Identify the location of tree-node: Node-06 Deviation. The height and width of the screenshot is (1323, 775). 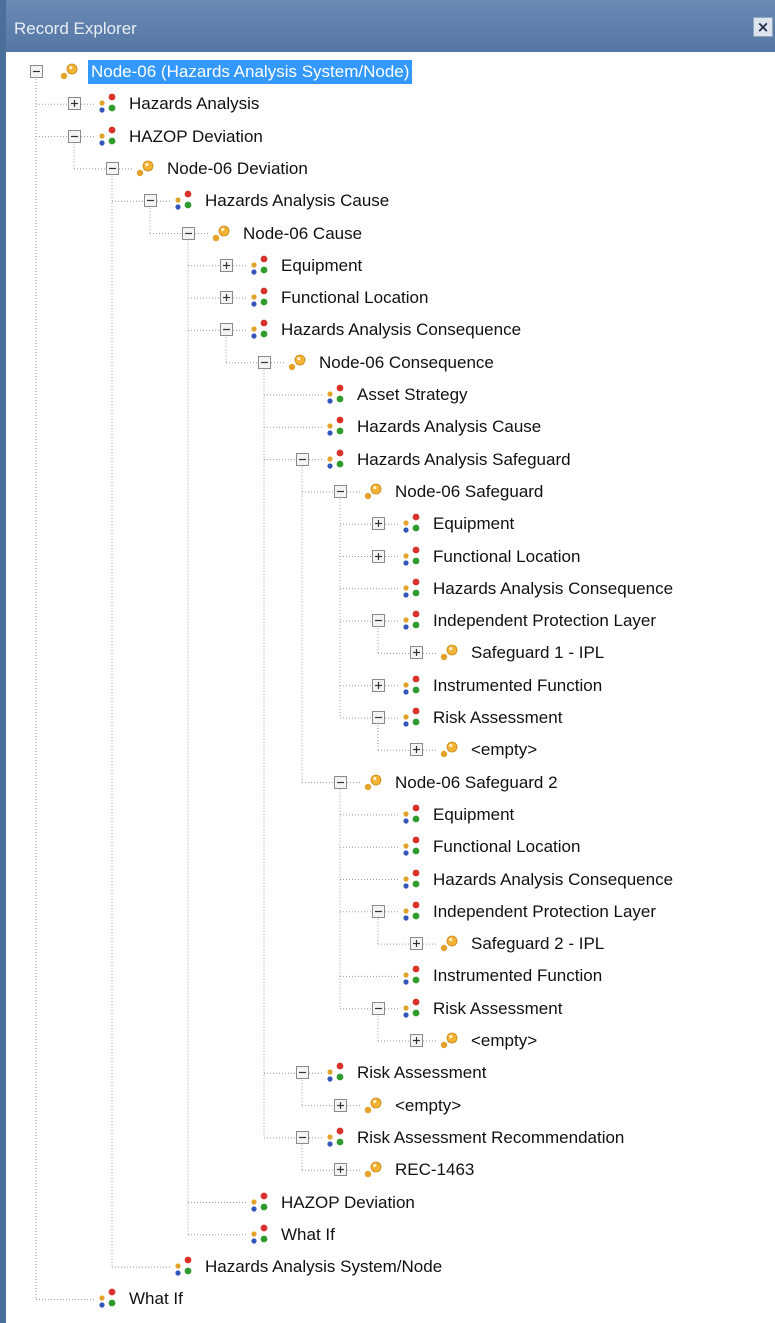
(390, 169).